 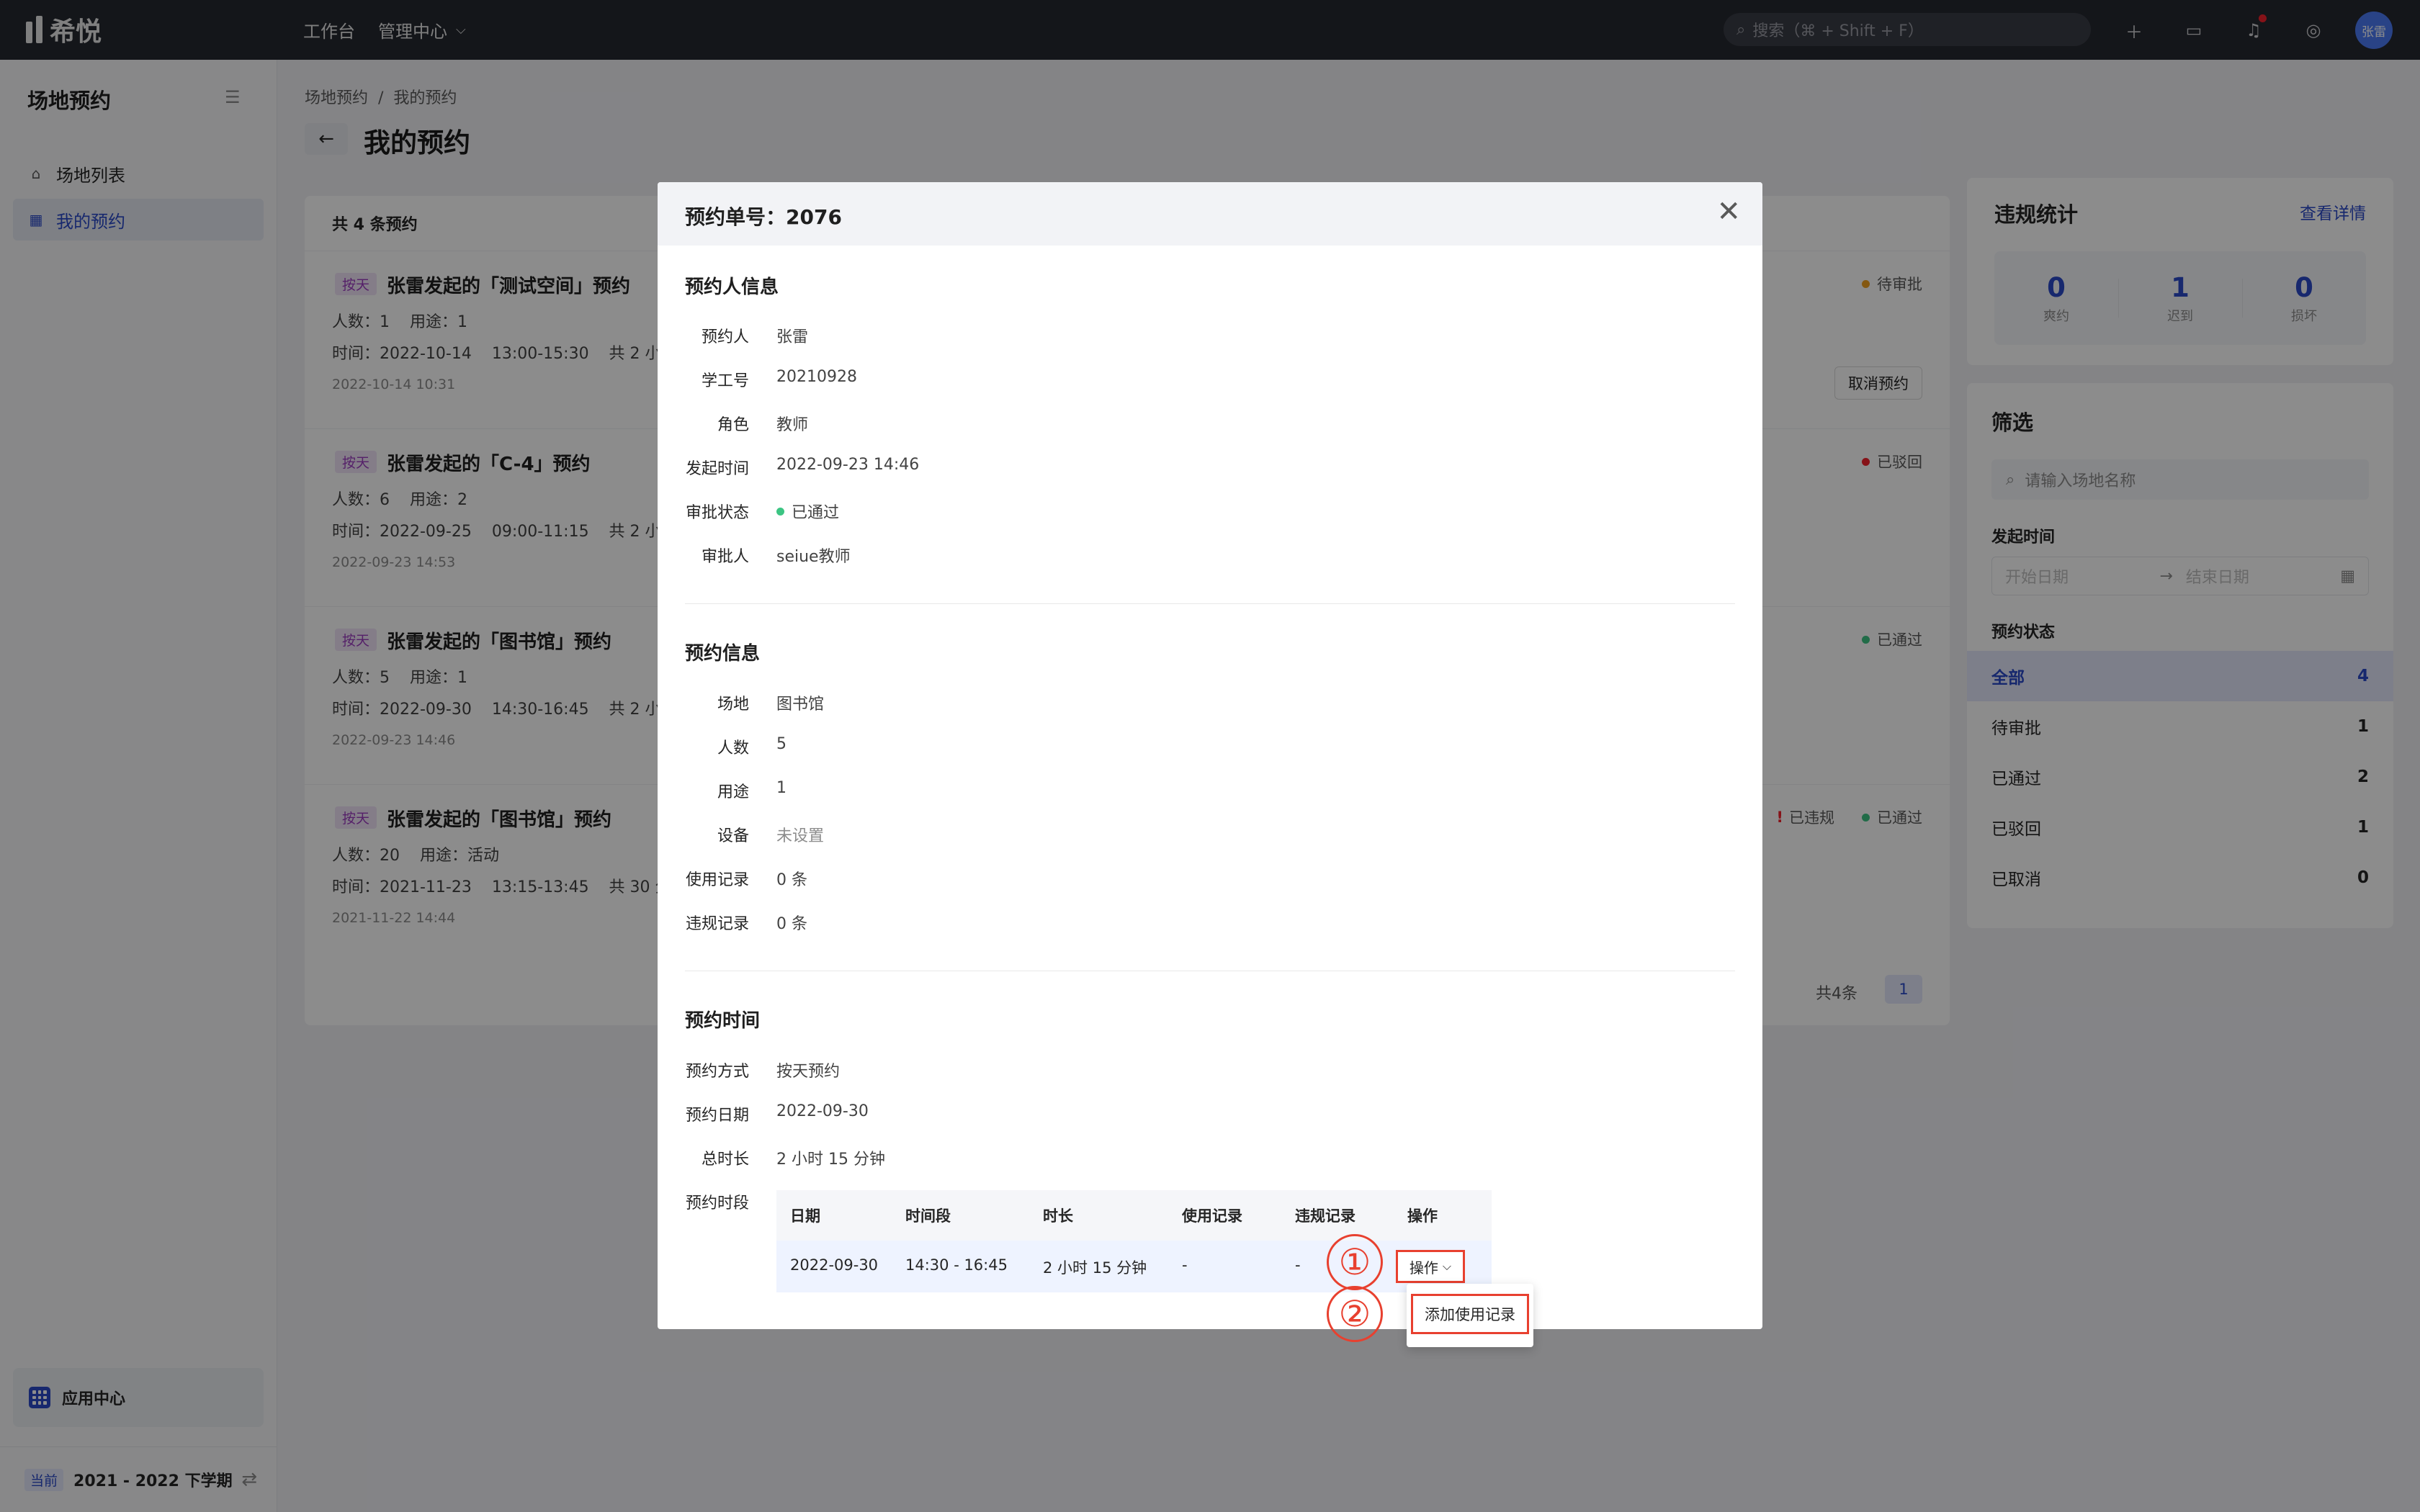 I want to click on field-label: 预约时段, so click(x=717, y=1203).